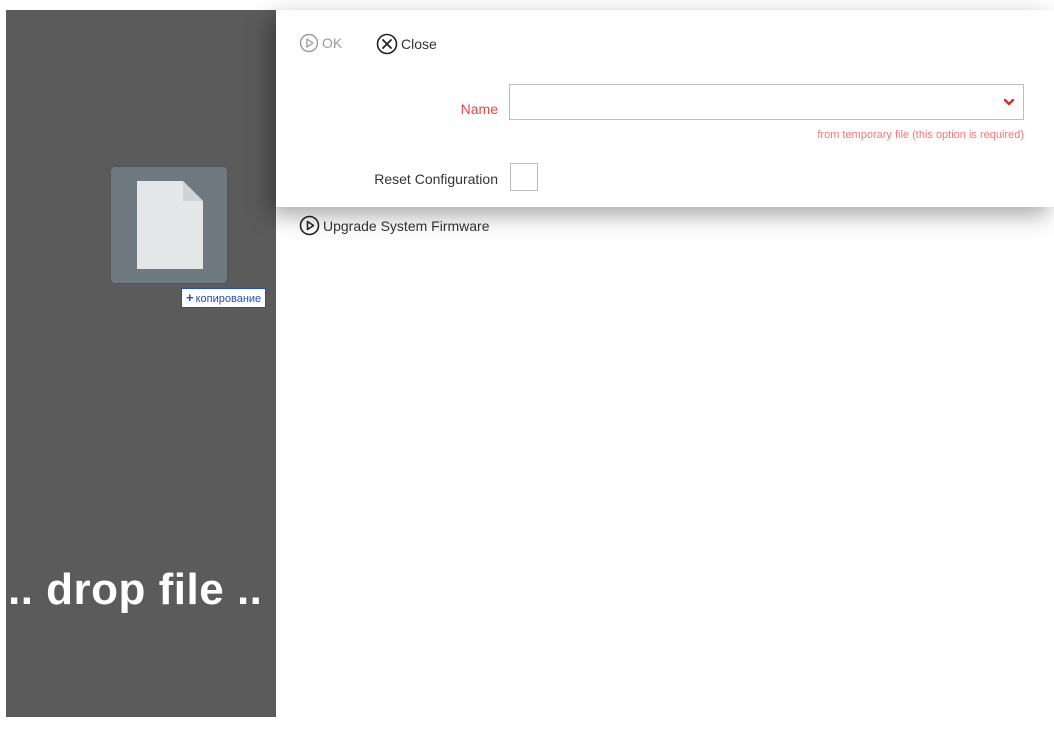 The height and width of the screenshot is (729, 1054). Describe the element at coordinates (479, 109) in the screenshot. I see `name-label: Name` at that location.